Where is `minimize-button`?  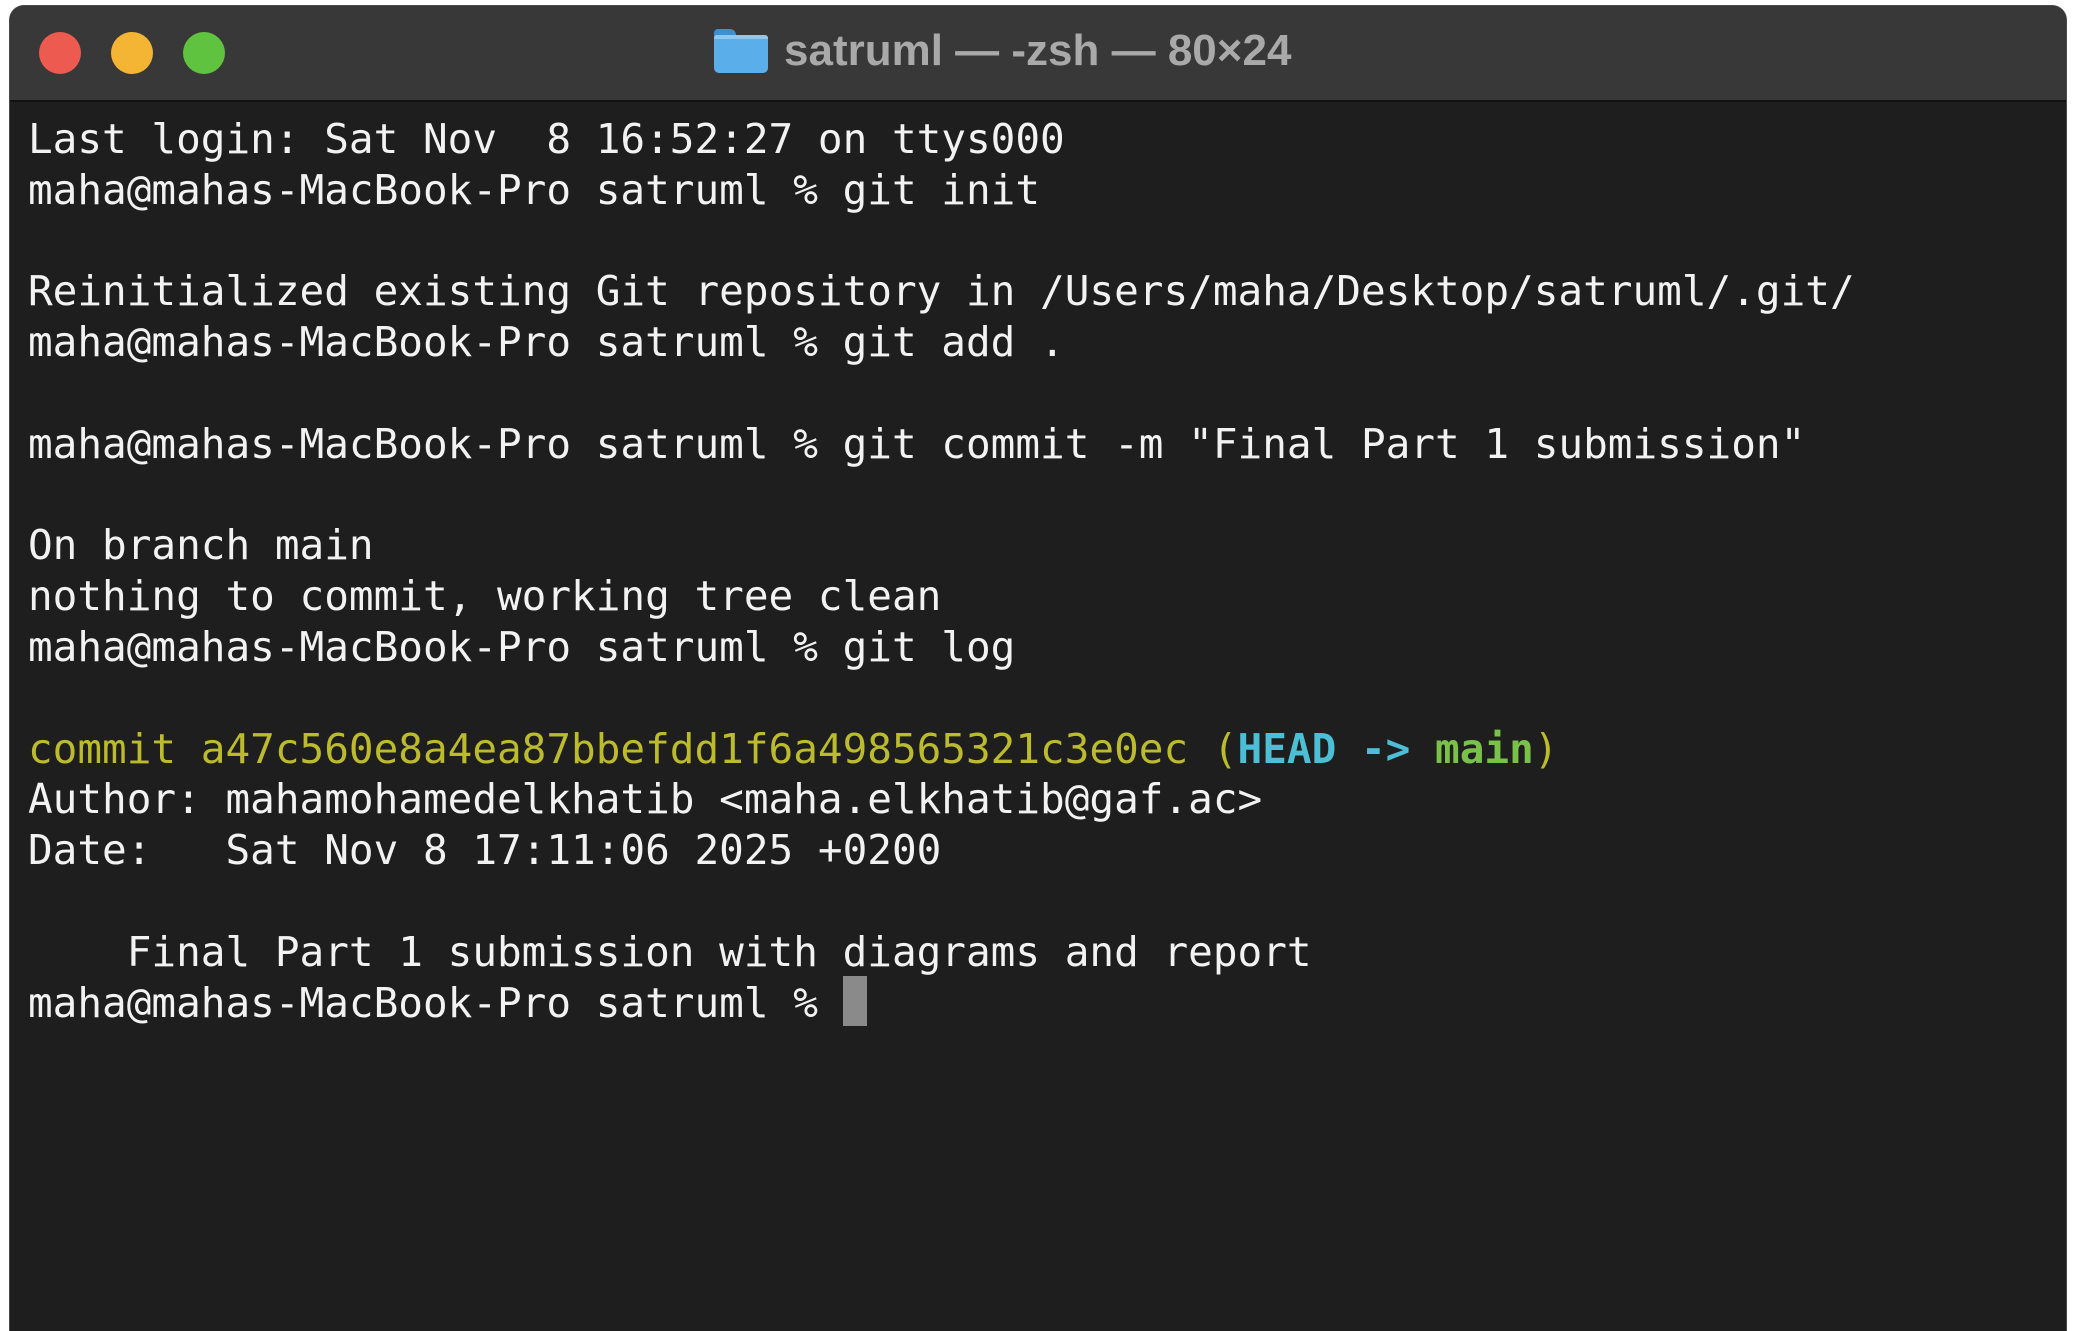 minimize-button is located at coordinates (132, 53).